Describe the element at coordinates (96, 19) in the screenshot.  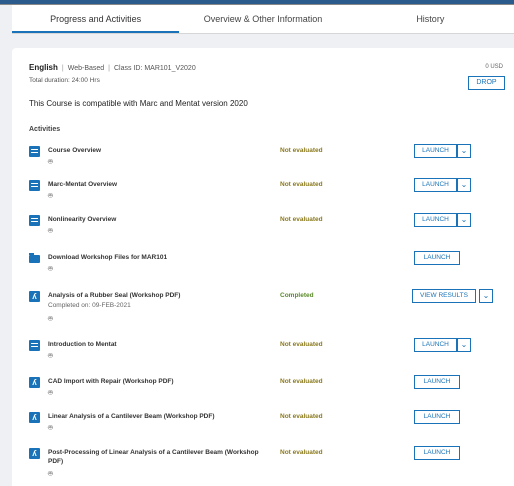
I see `tab-progress-activities: Progress and Activities` at that location.